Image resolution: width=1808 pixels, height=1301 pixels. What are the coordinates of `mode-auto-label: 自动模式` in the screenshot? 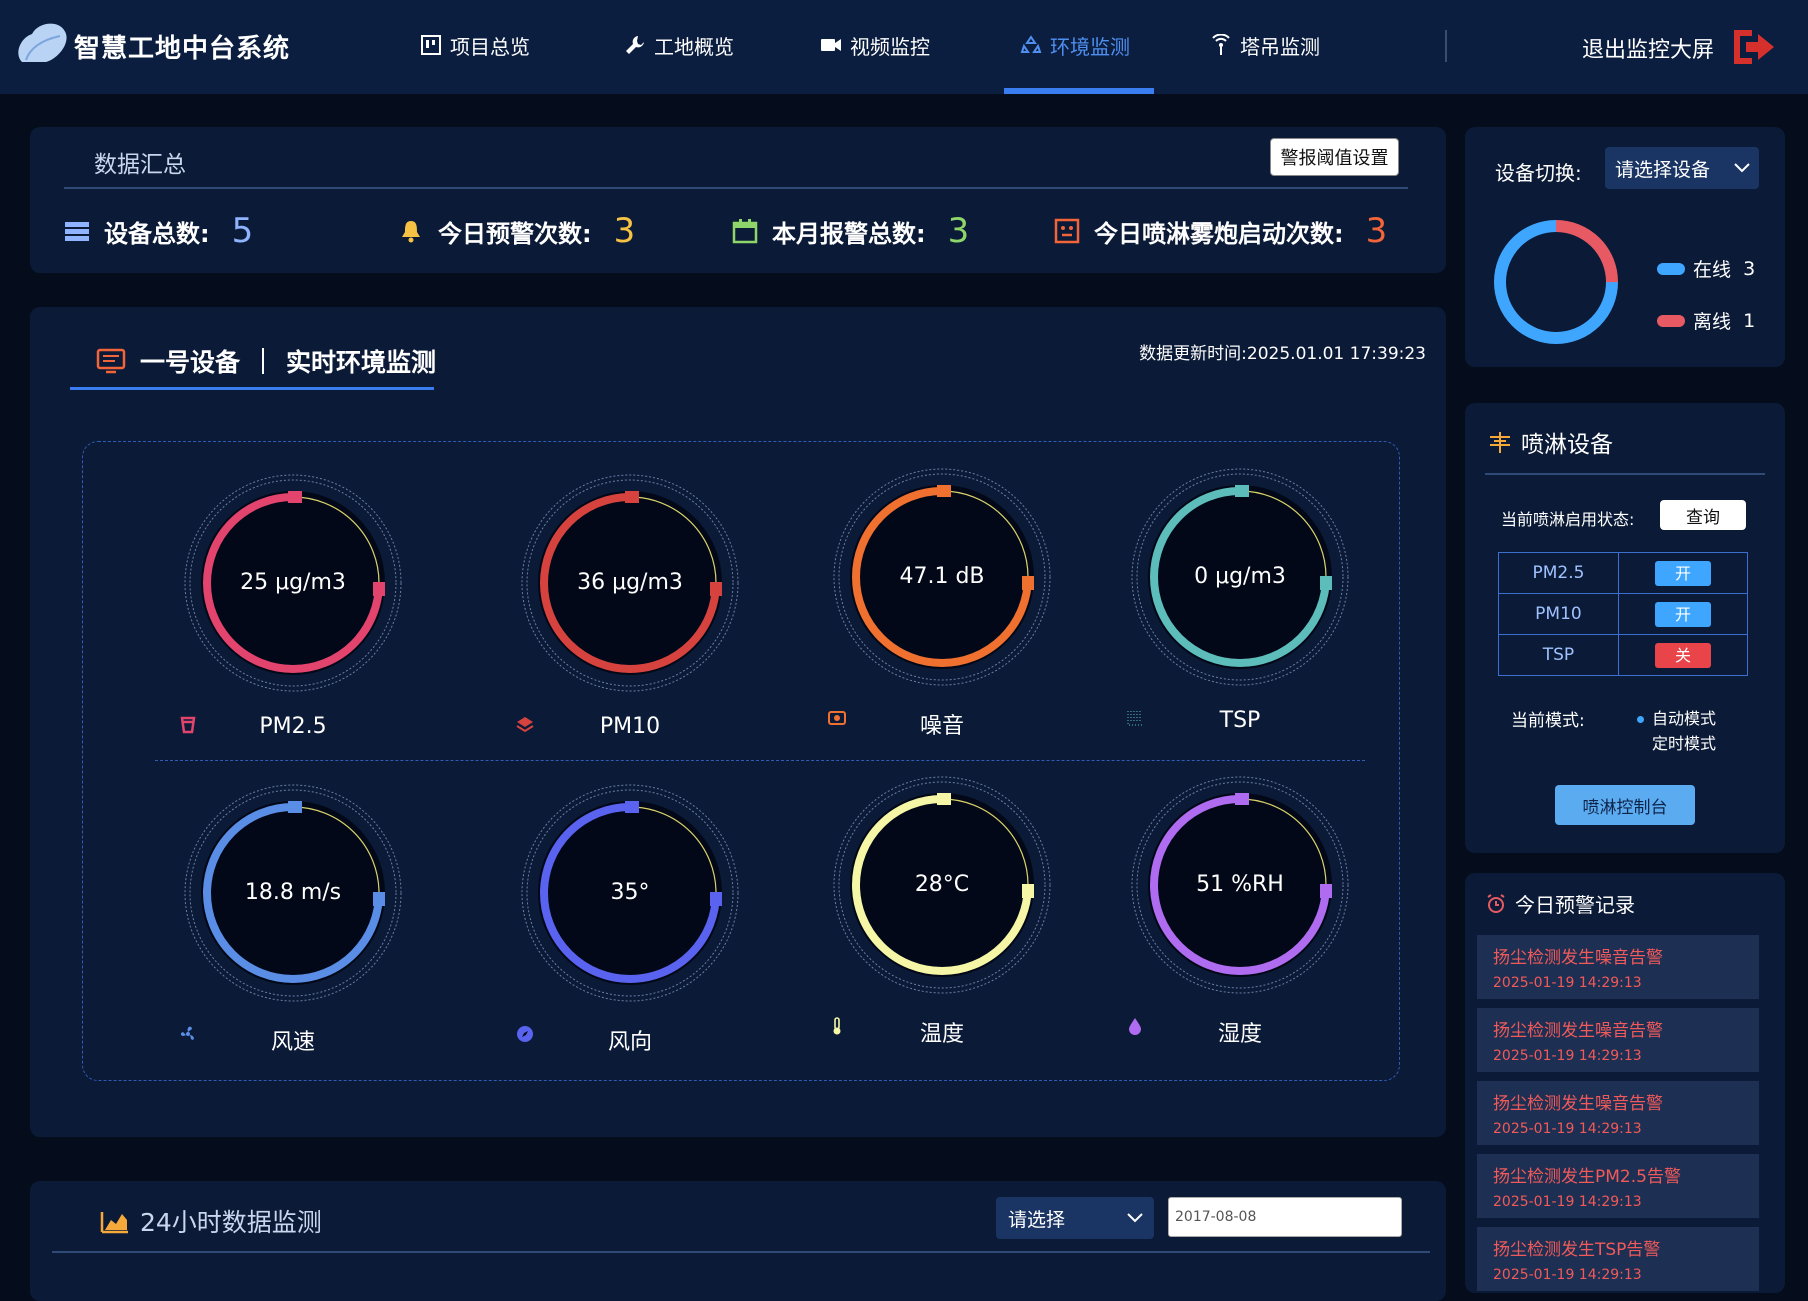 It's located at (1684, 718).